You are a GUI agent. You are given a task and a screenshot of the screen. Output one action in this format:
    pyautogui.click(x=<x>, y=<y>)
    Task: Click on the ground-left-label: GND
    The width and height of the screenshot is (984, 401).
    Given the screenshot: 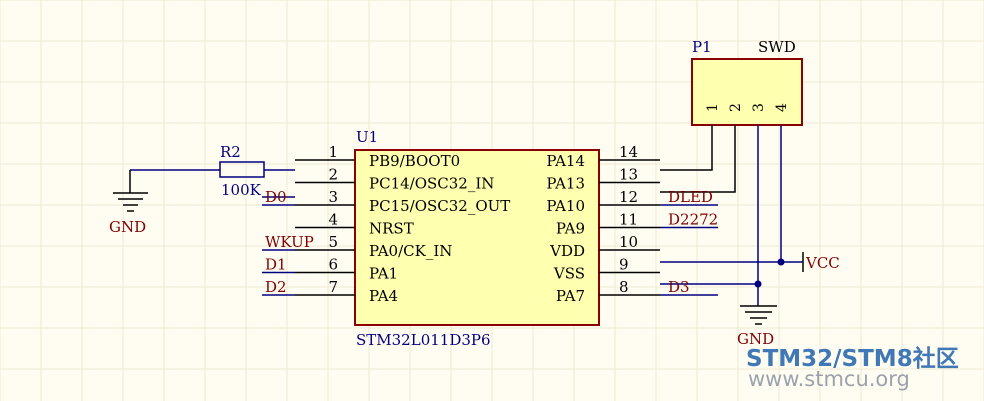 What is the action you would take?
    pyautogui.click(x=127, y=227)
    